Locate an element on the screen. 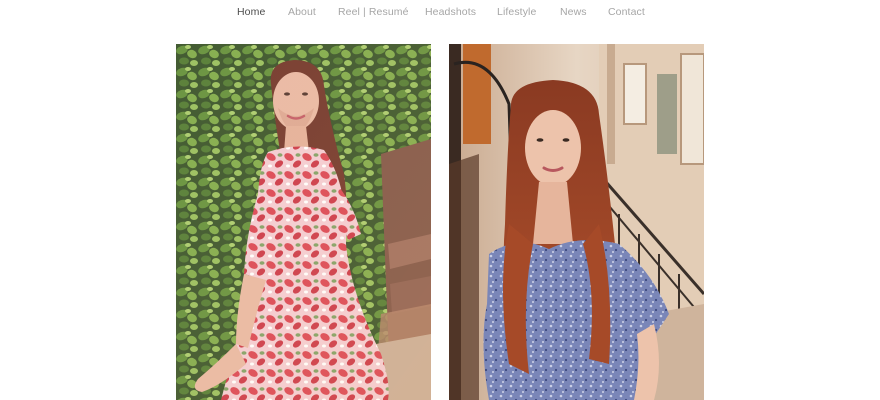  nav-news-link: News is located at coordinates (573, 12).